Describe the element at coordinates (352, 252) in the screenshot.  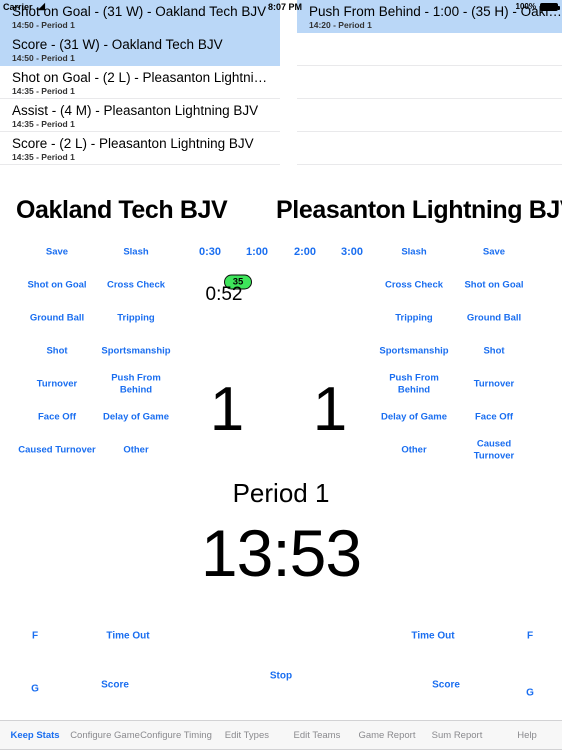
I see `penalty-duration-3m-button: 3:00` at that location.